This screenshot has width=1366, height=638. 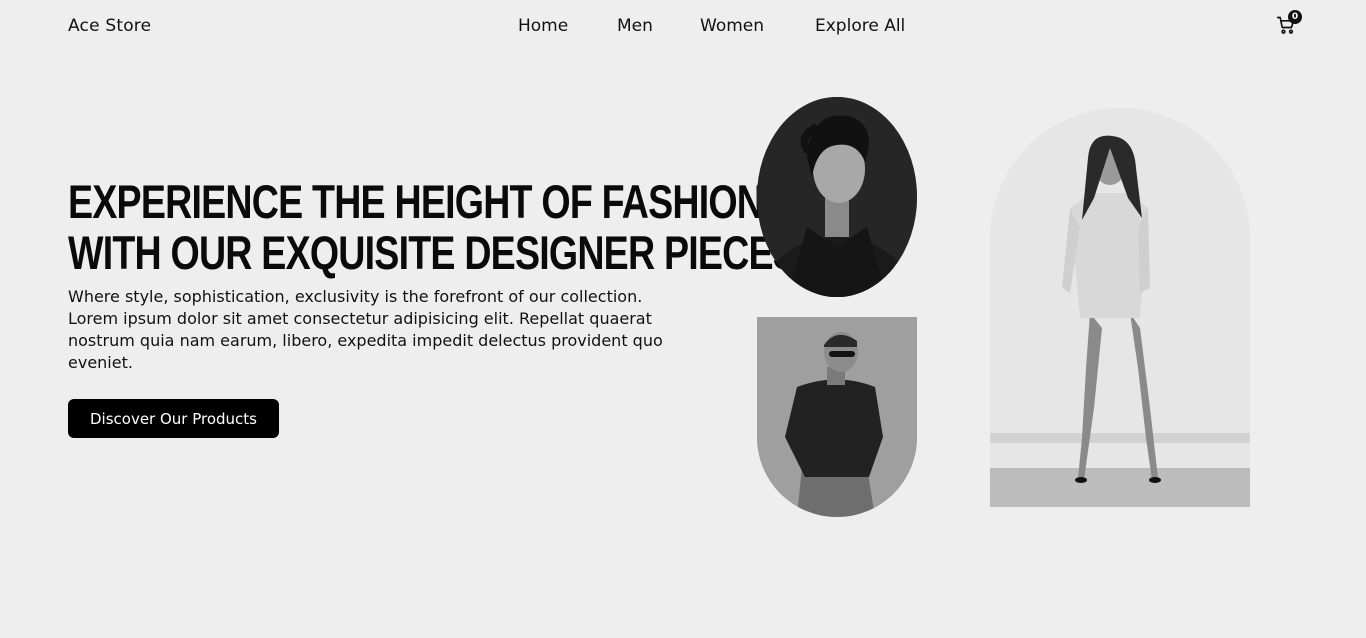 I want to click on nav-home: Home, so click(x=543, y=26).